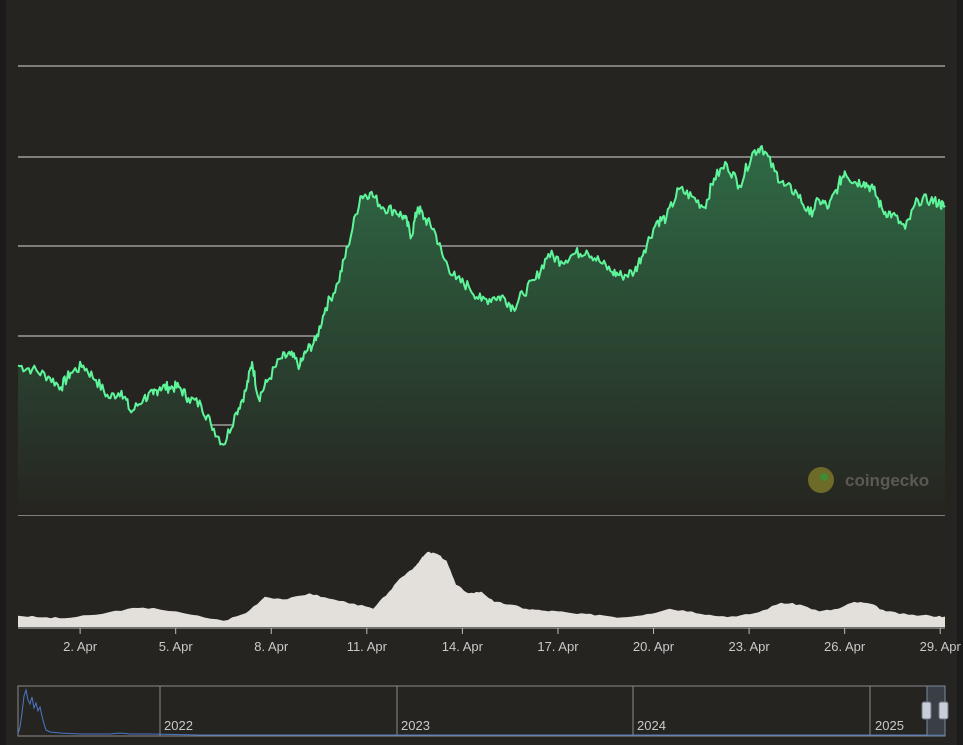  Describe the element at coordinates (271, 646) in the screenshot. I see `x-tick-label: 8. Apr` at that location.